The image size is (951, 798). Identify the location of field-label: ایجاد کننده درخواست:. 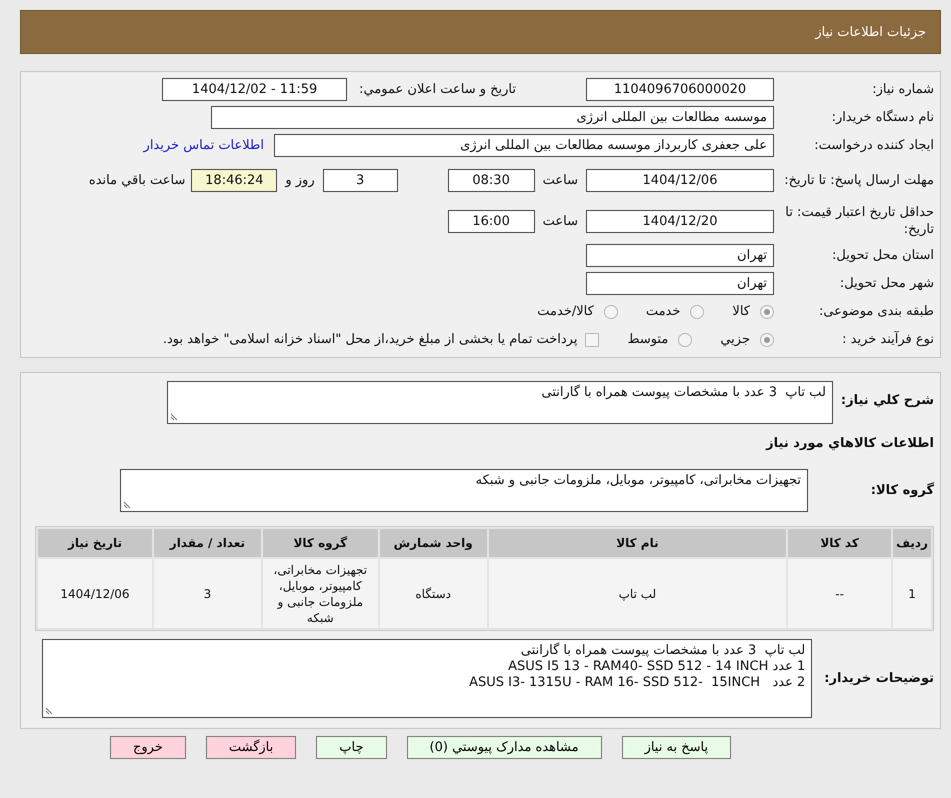
(873, 145).